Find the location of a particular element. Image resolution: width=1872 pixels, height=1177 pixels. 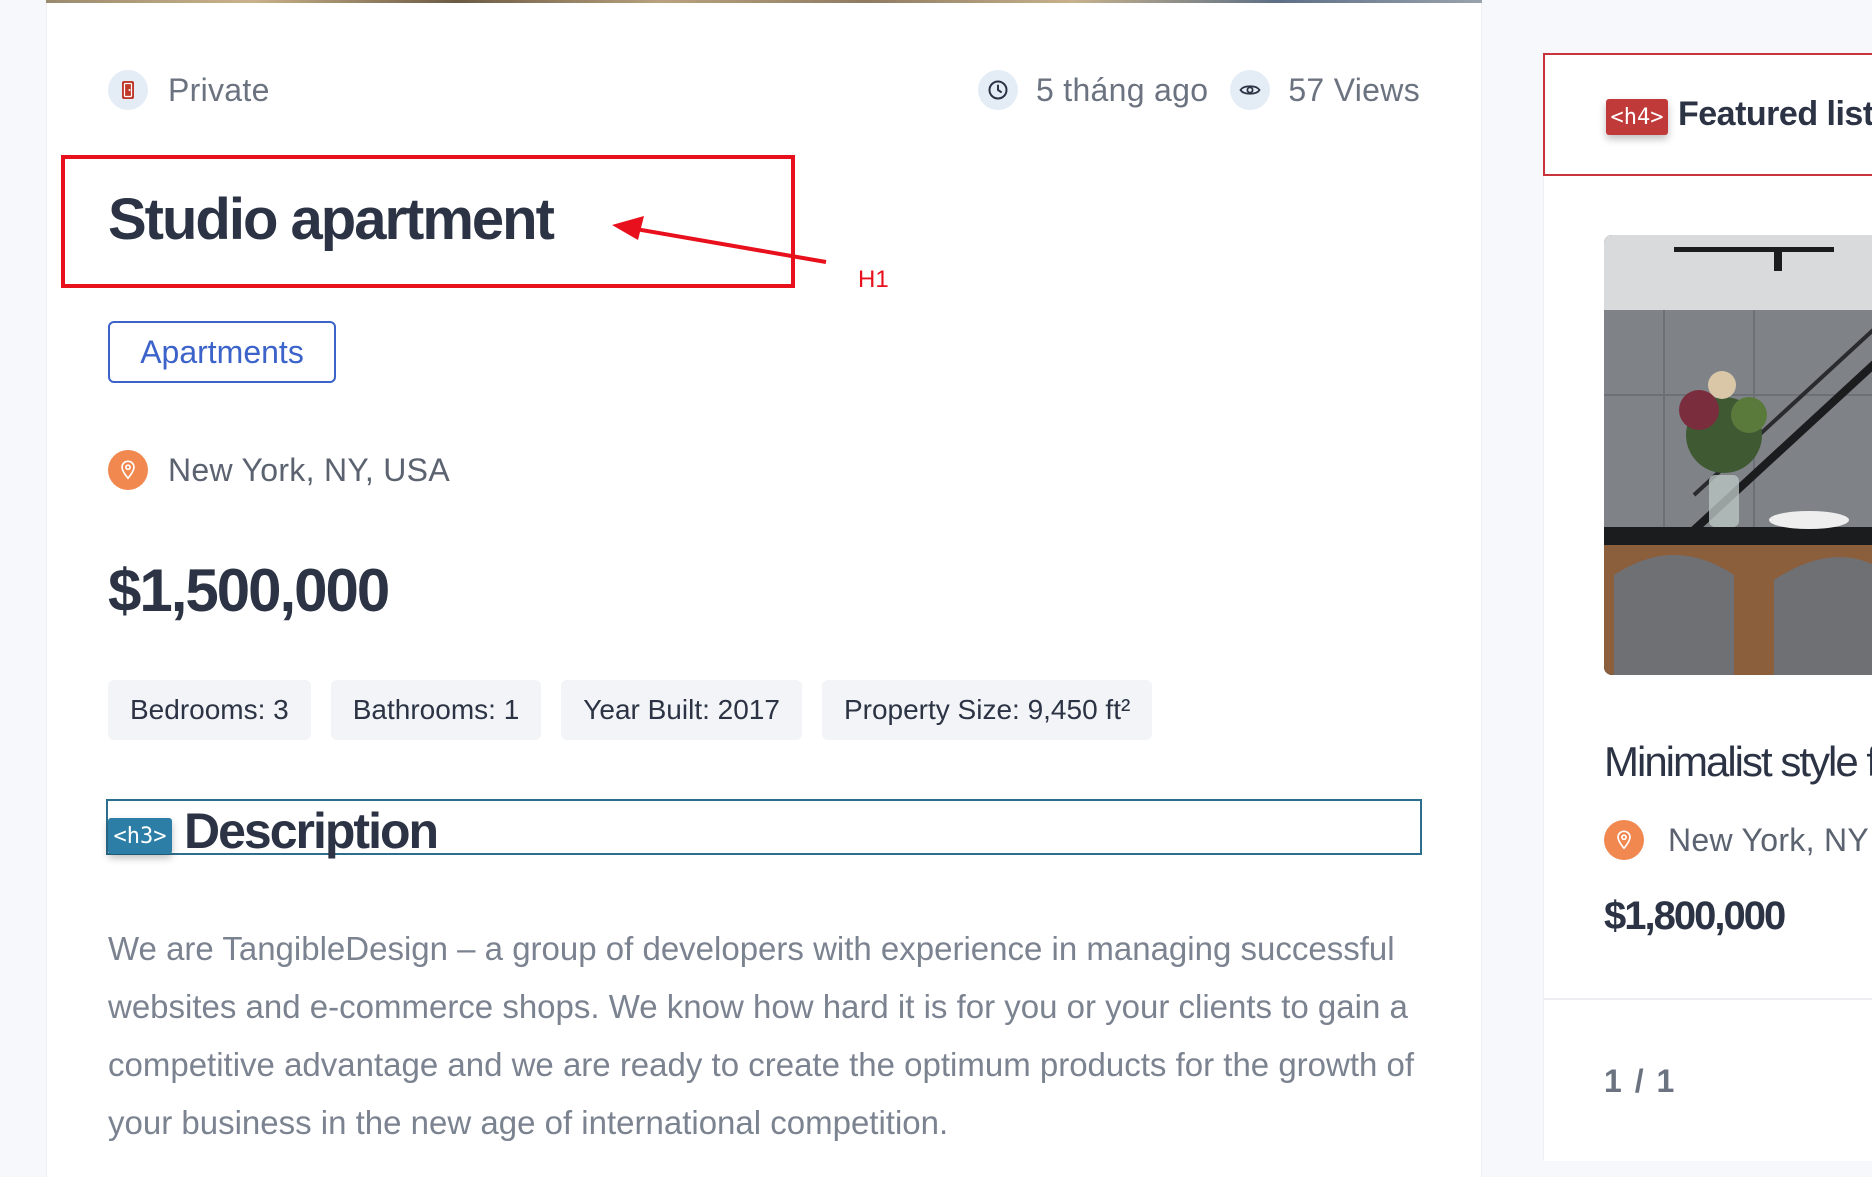

door-icon is located at coordinates (128, 90).